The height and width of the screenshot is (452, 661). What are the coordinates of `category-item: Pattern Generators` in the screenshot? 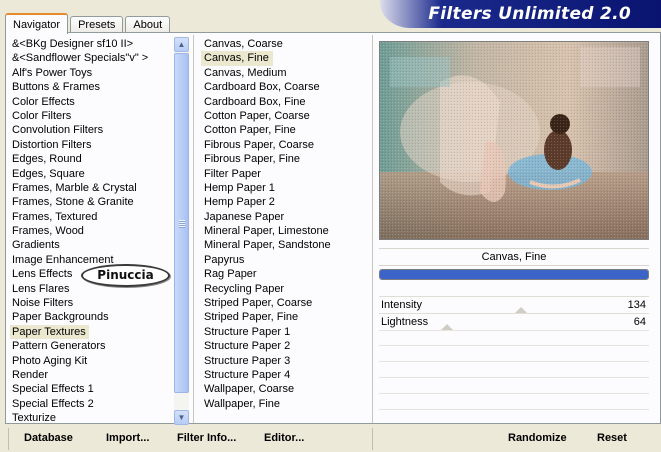 It's located at (92, 346).